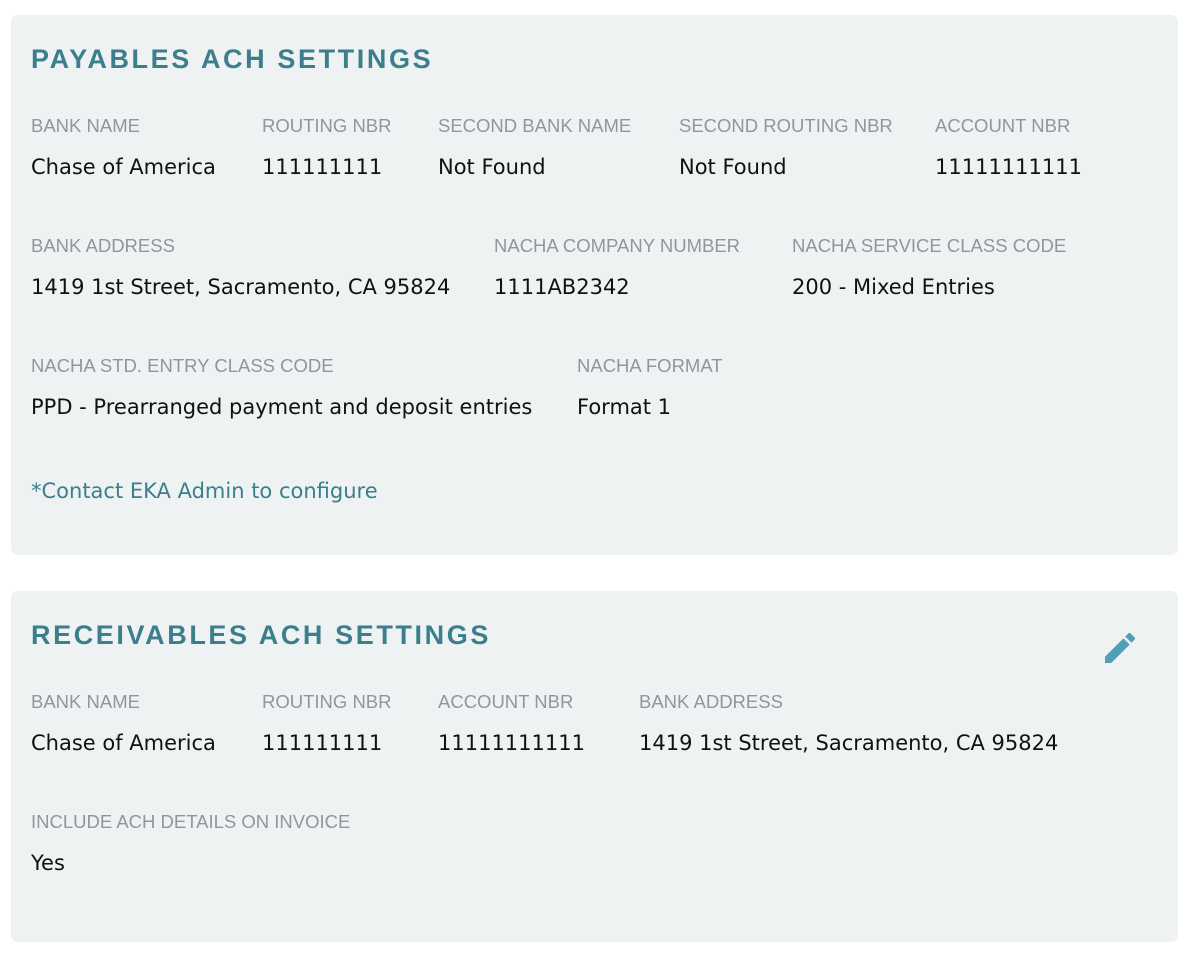 The width and height of the screenshot is (1194, 956). I want to click on pencil-icon, so click(1120, 647).